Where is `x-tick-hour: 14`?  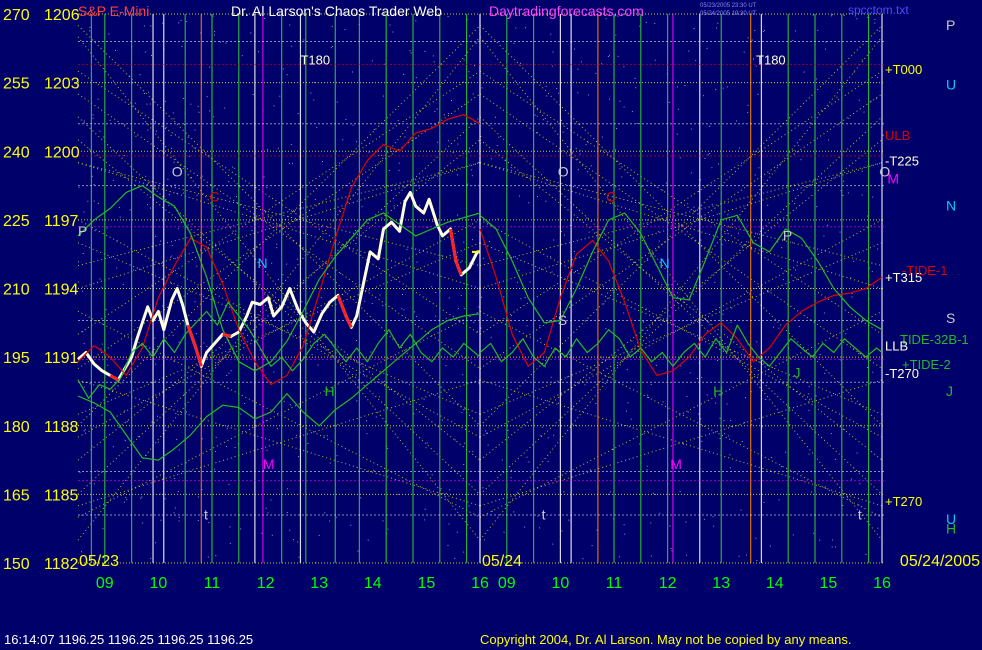
x-tick-hour: 14 is located at coordinates (775, 583).